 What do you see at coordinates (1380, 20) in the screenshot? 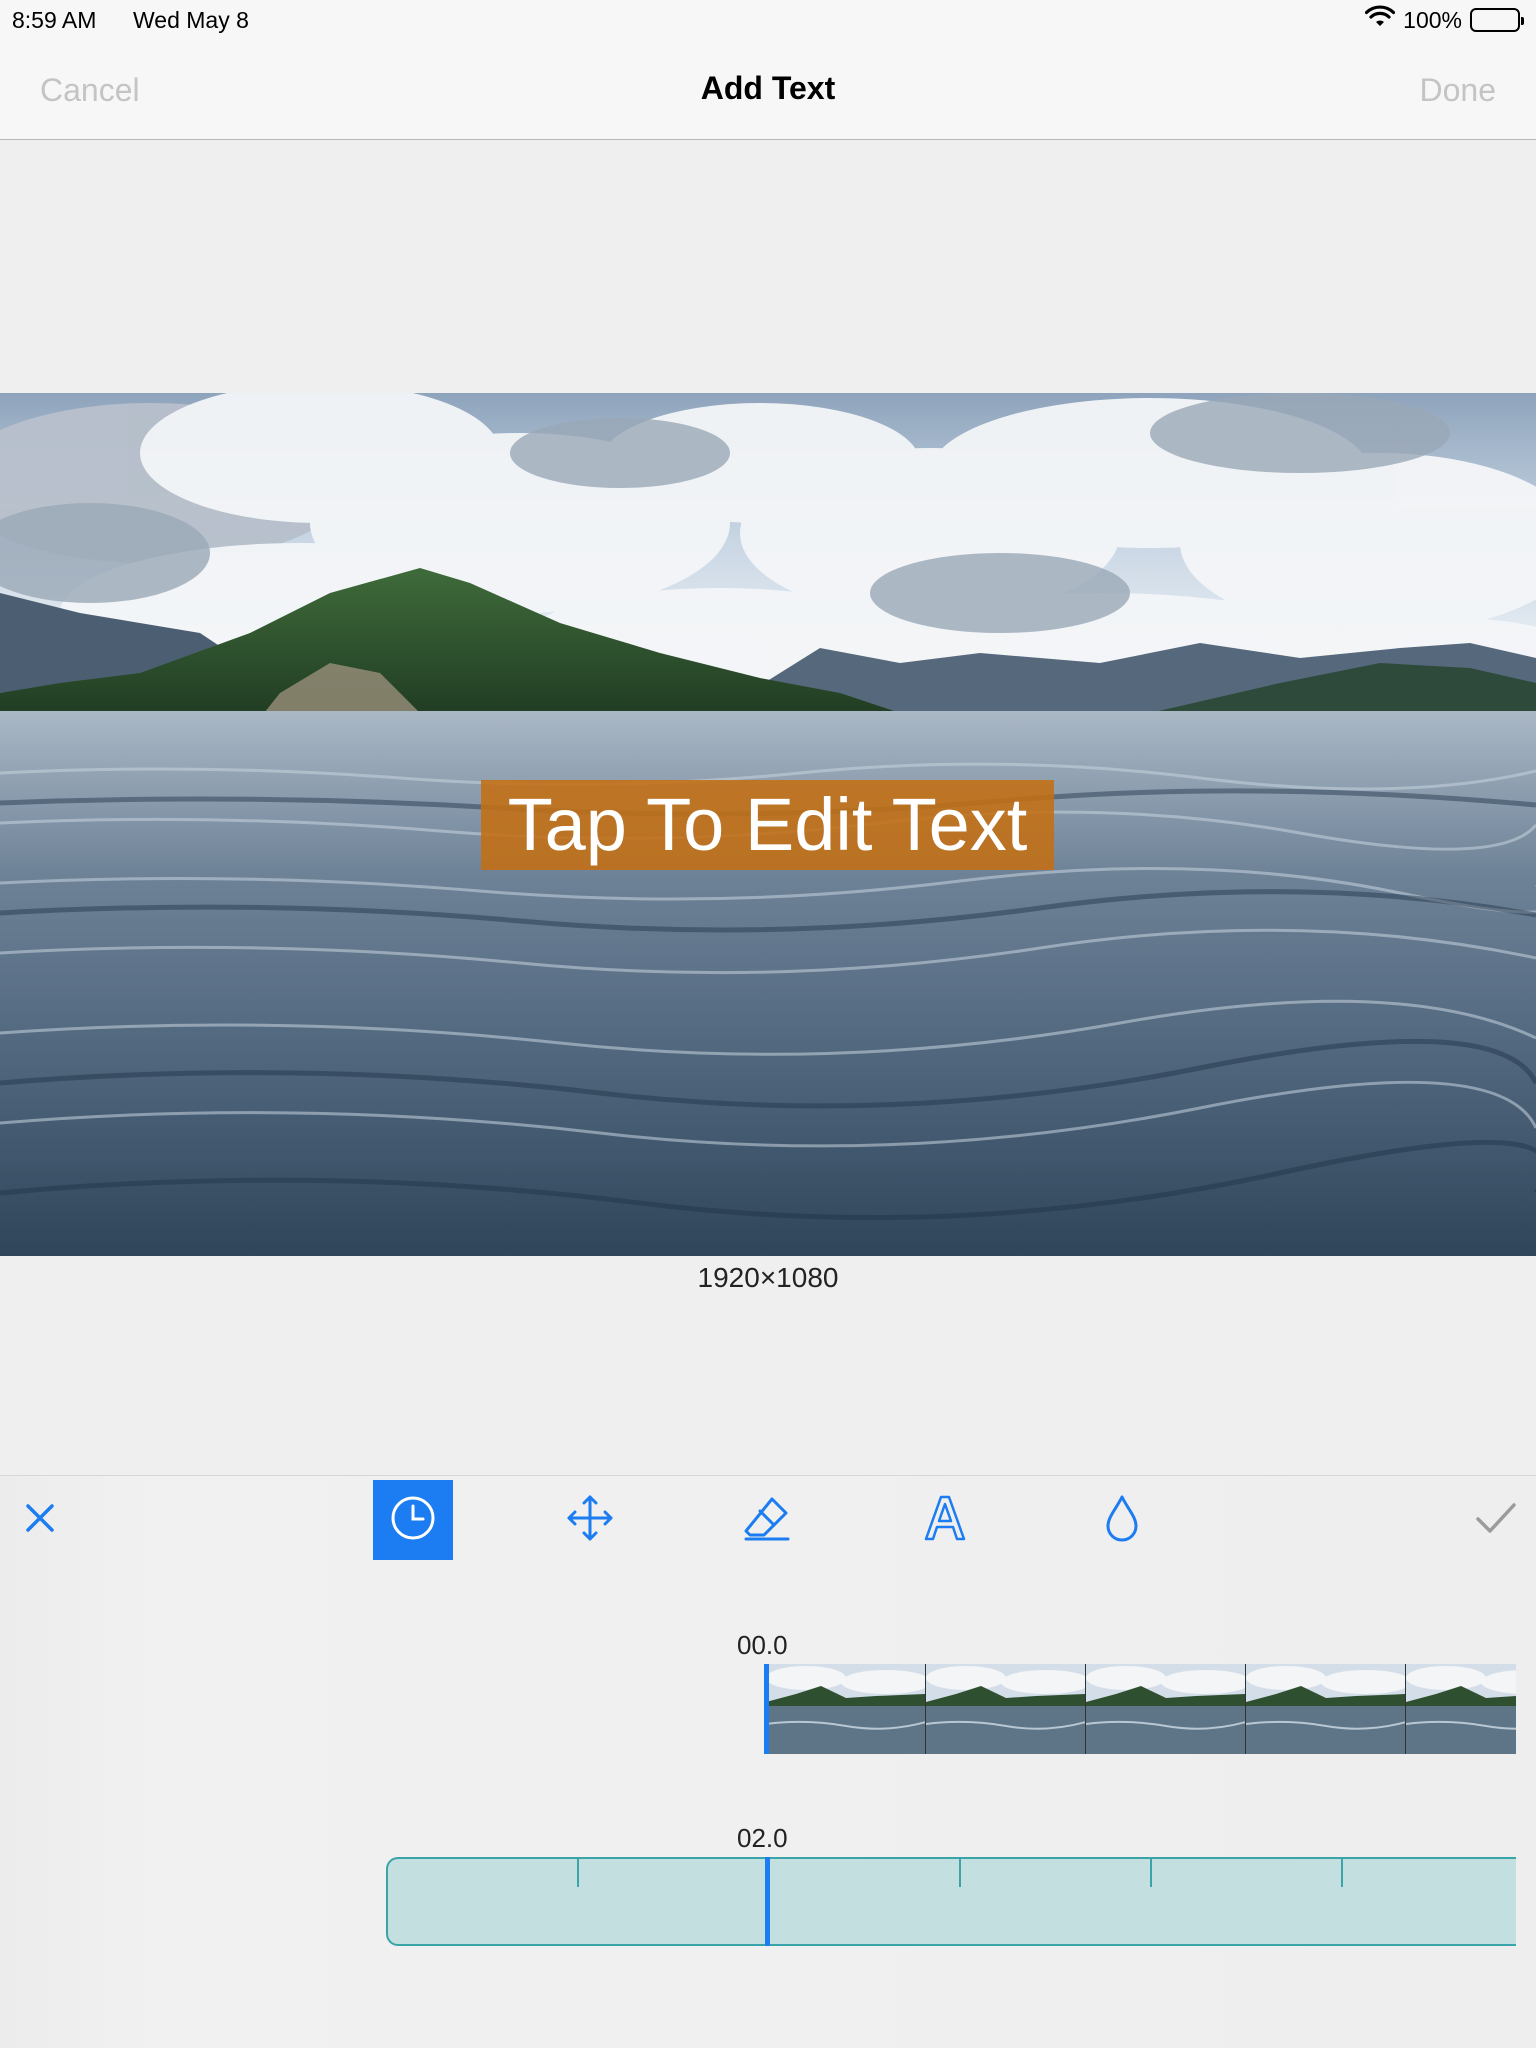
I see `wifi-icon` at bounding box center [1380, 20].